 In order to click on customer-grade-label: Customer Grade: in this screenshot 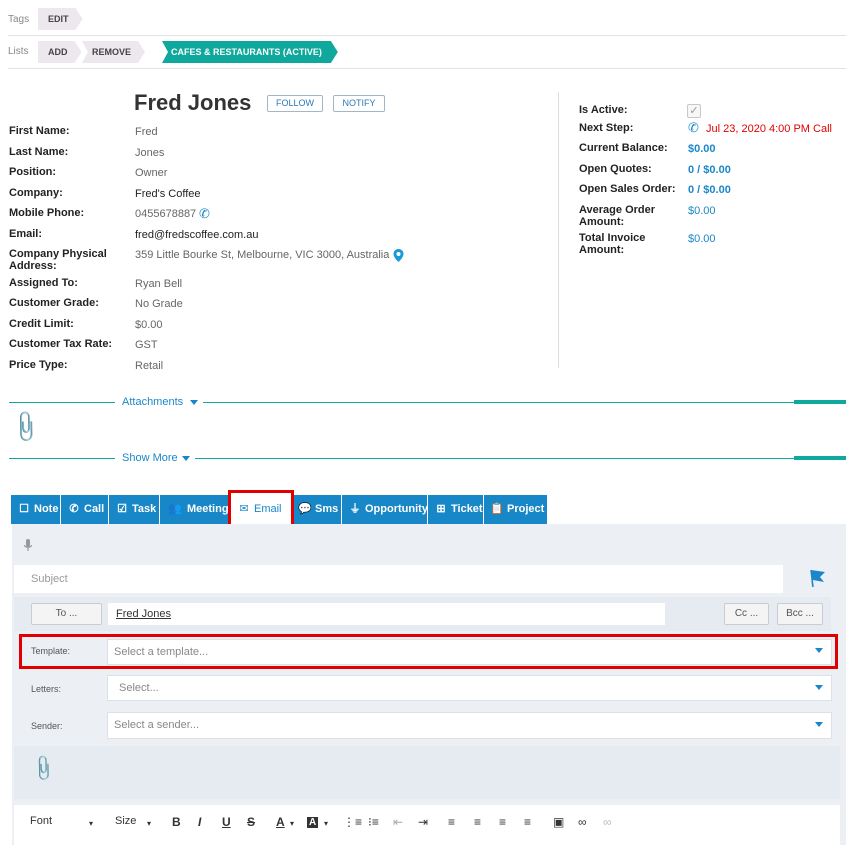, I will do `click(54, 303)`.